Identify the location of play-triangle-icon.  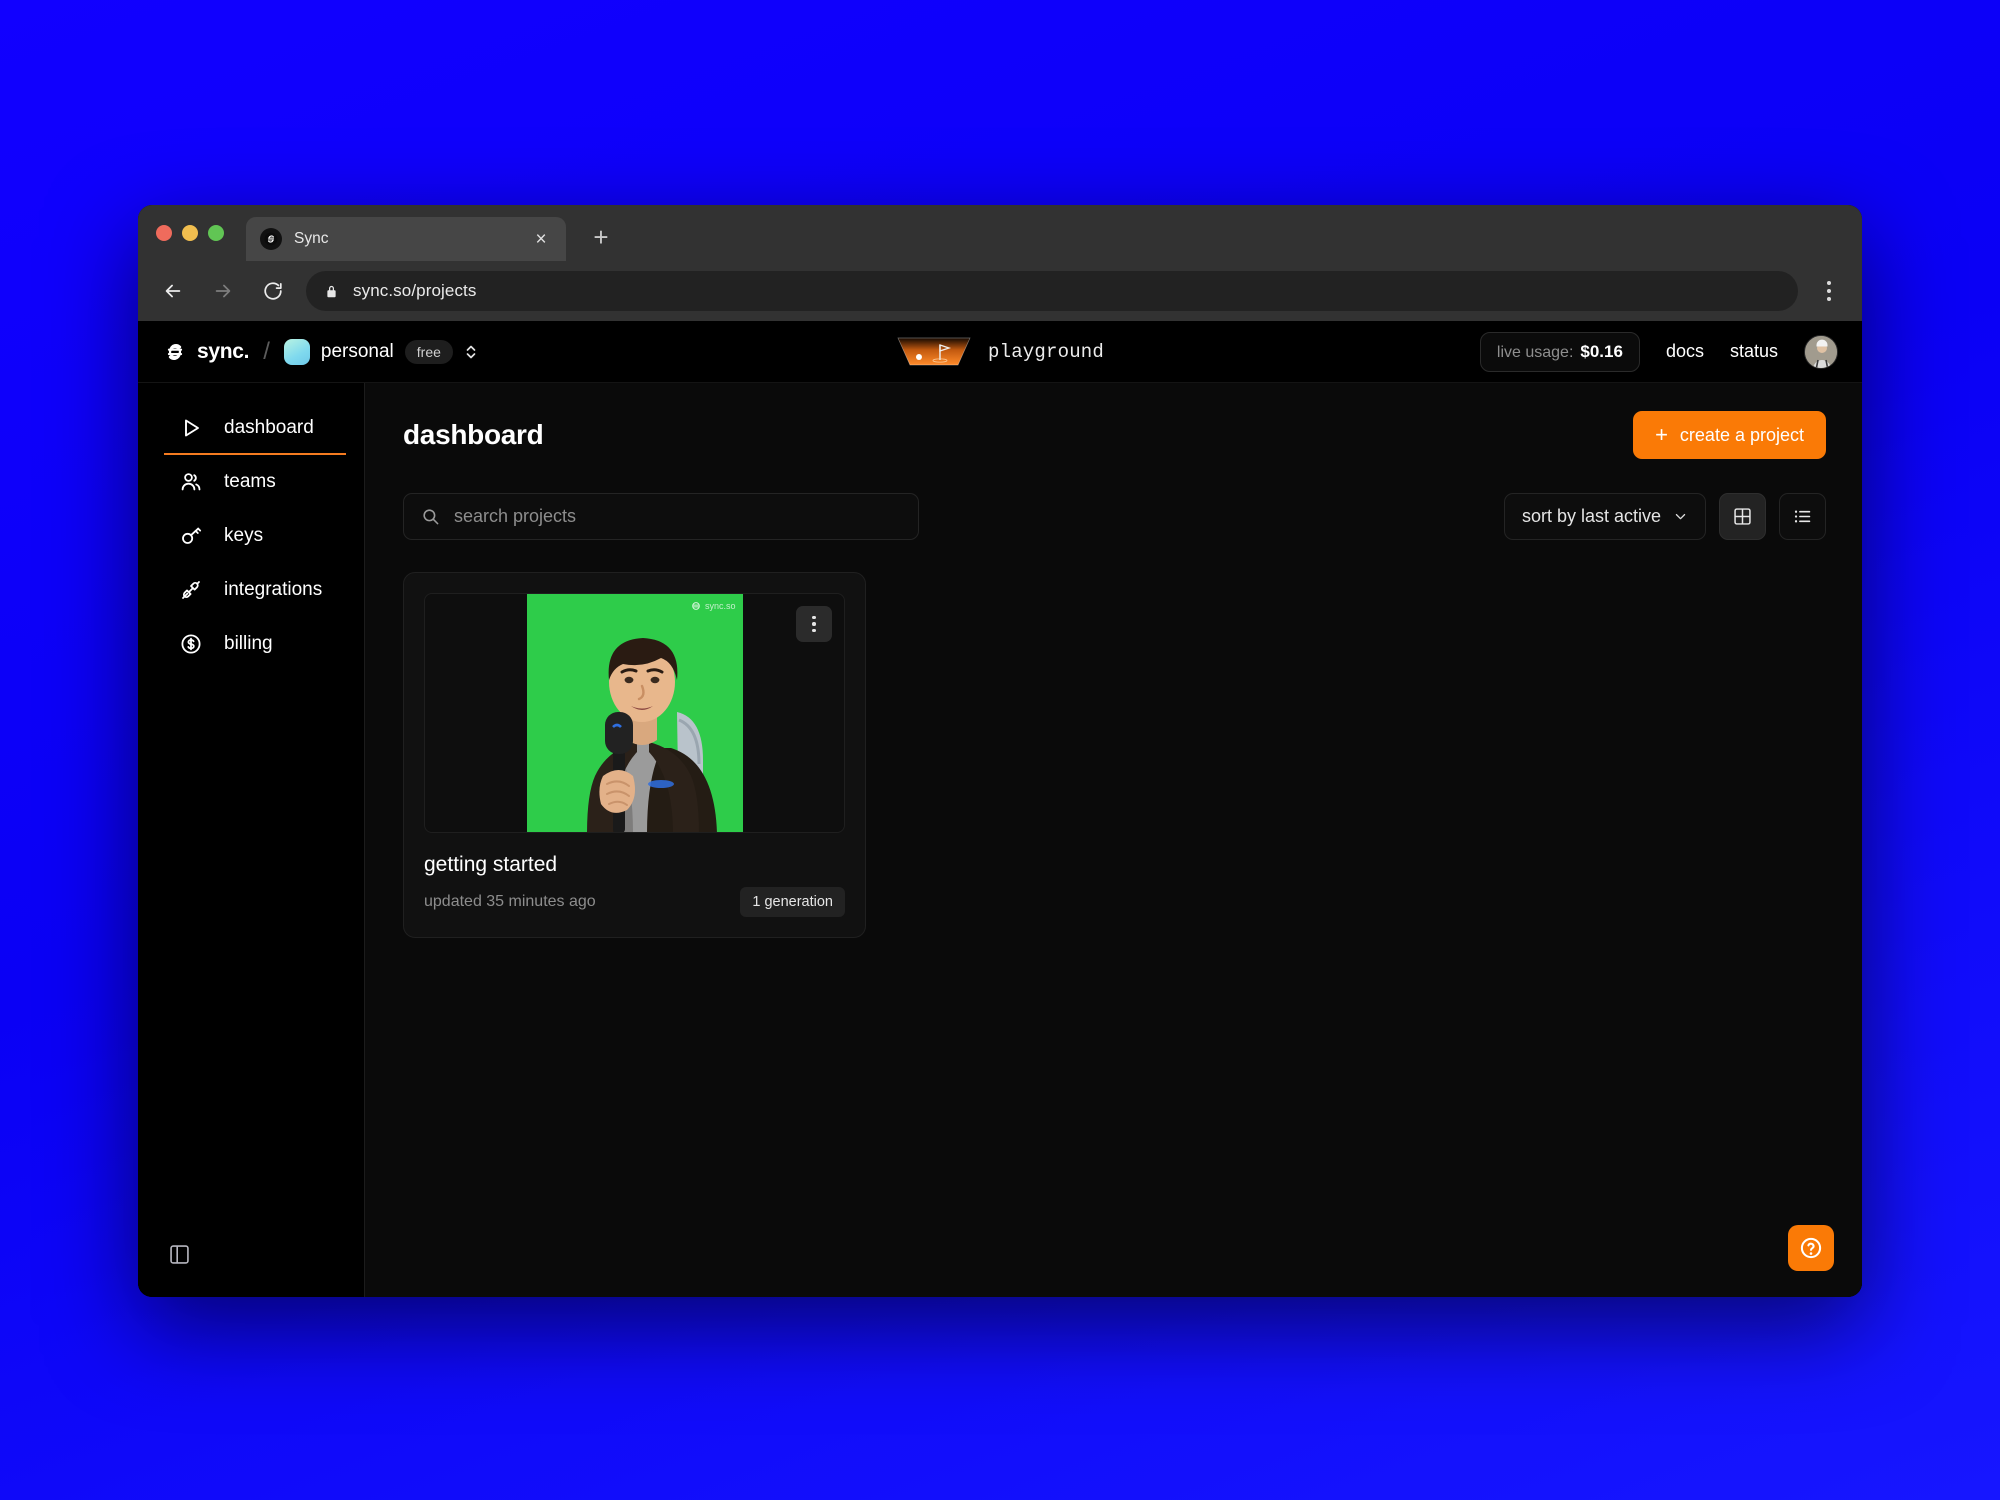
(191, 428).